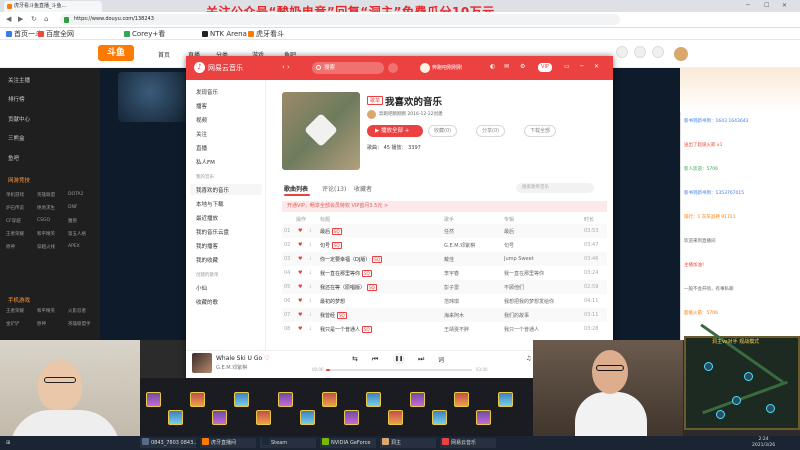 The height and width of the screenshot is (450, 800). What do you see at coordinates (472, 273) in the screenshot?
I see `song-artist: 李宇春` at bounding box center [472, 273].